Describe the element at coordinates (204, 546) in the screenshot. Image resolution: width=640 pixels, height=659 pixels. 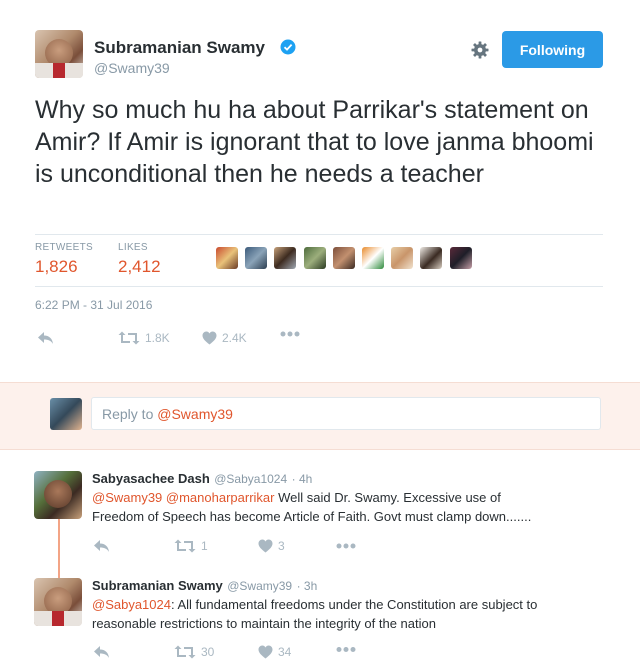
I see `retweet-count: 1` at that location.